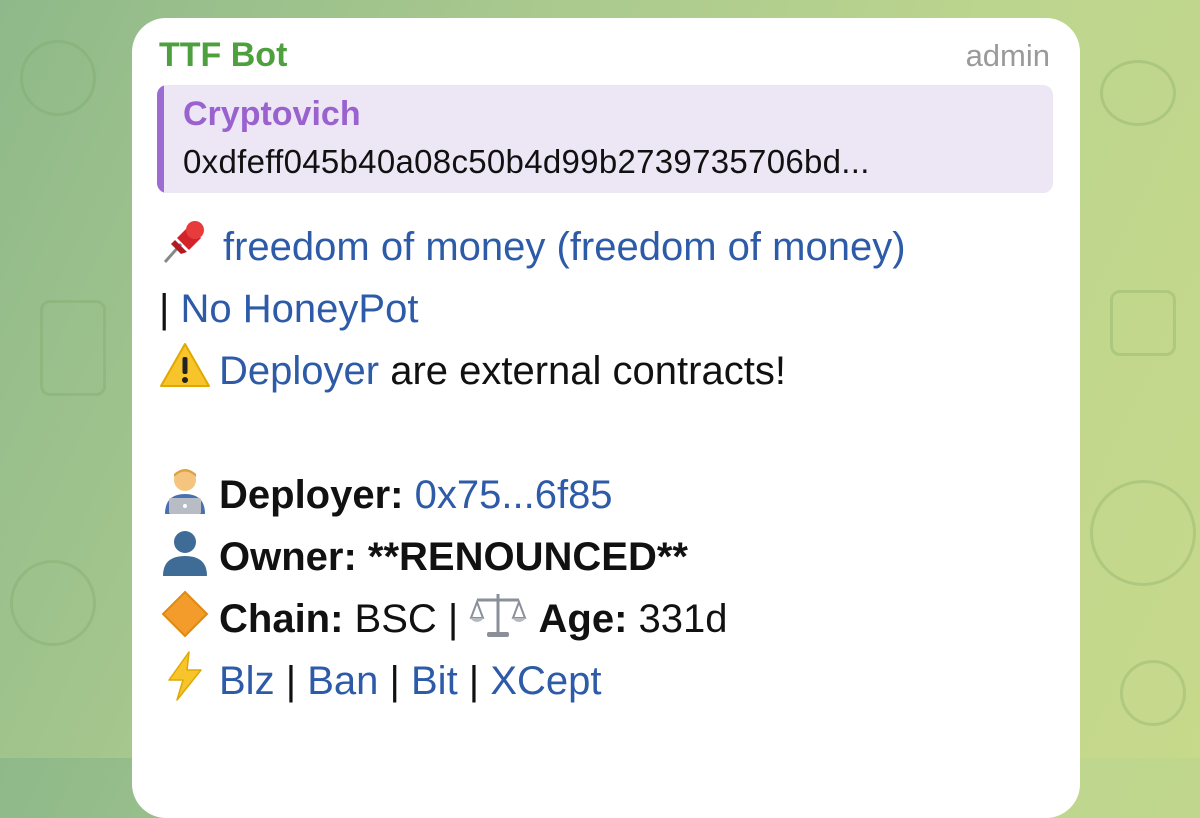 The image size is (1200, 818). I want to click on chain-value: BSC |, so click(406, 619).